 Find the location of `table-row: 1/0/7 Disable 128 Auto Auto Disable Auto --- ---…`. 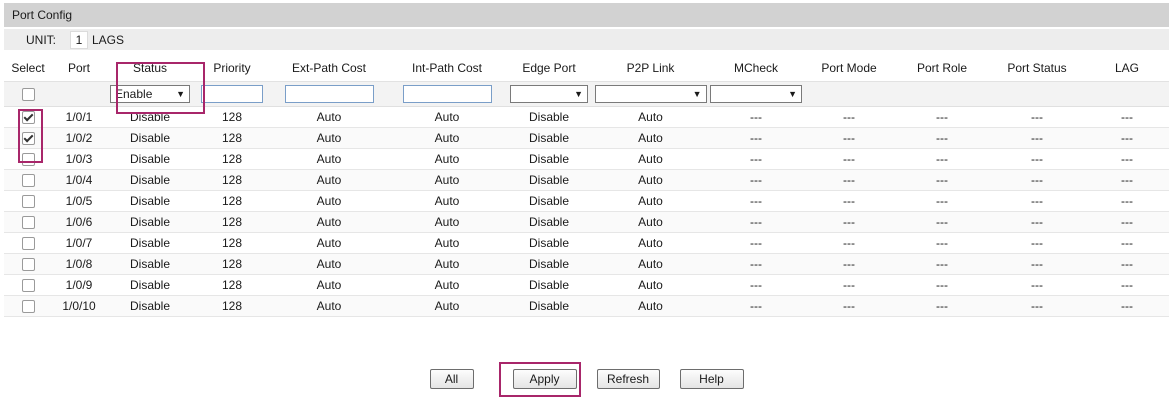

table-row: 1/0/7 Disable 128 Auto Auto Disable Auto --- ---… is located at coordinates (586, 243).